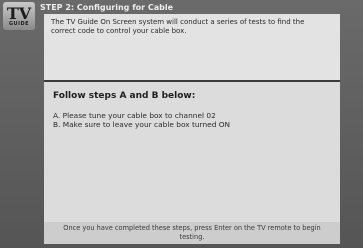 The height and width of the screenshot is (248, 363). What do you see at coordinates (19, 23) in the screenshot?
I see `logo-guide-text: GUIDE` at bounding box center [19, 23].